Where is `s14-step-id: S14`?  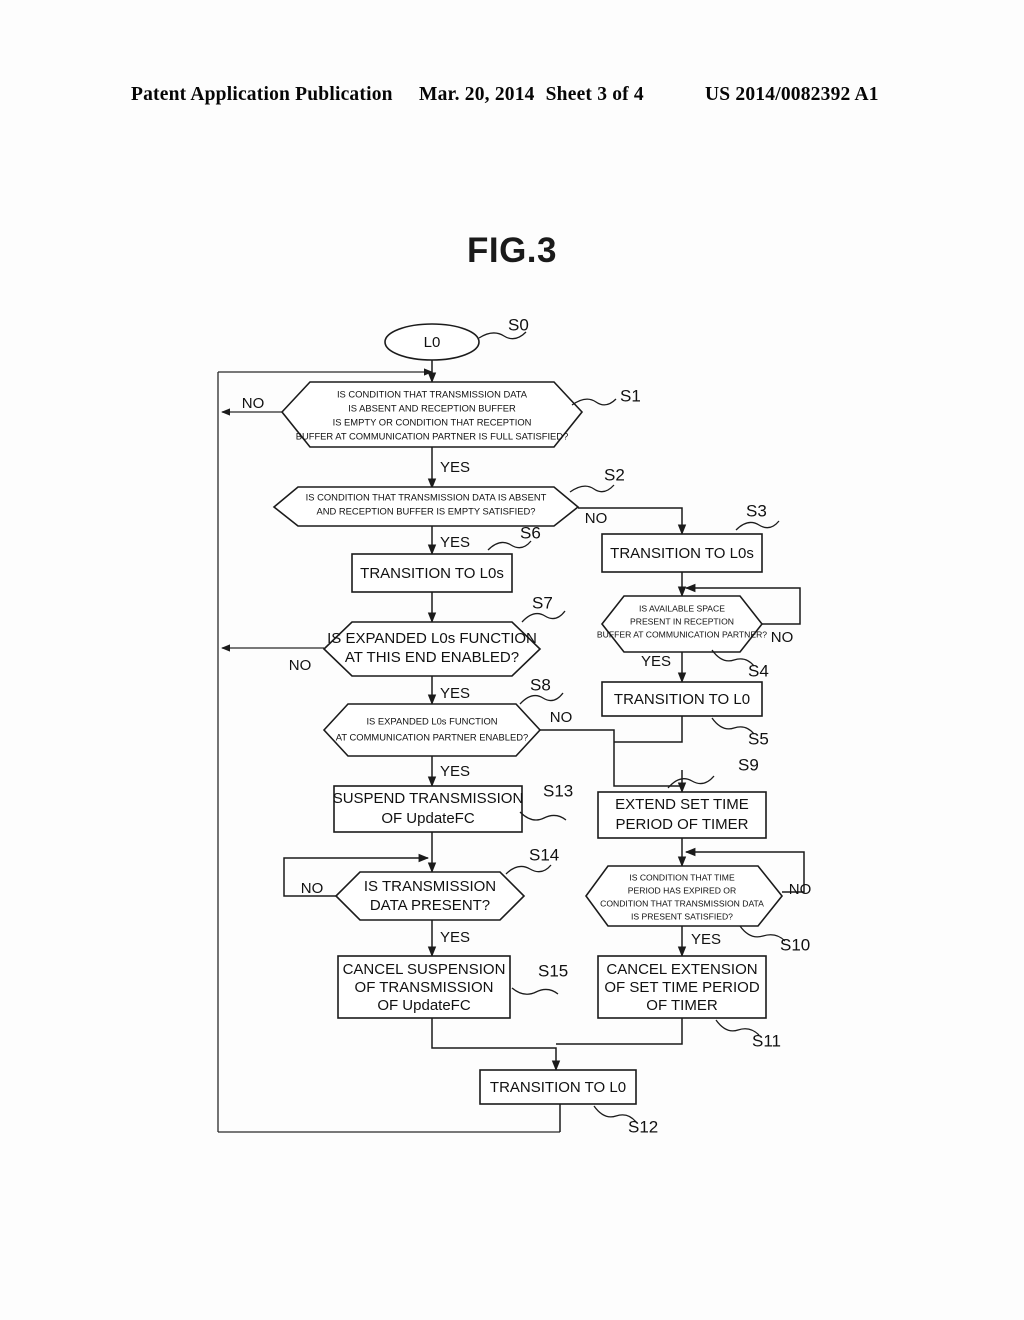 s14-step-id: S14 is located at coordinates (544, 854).